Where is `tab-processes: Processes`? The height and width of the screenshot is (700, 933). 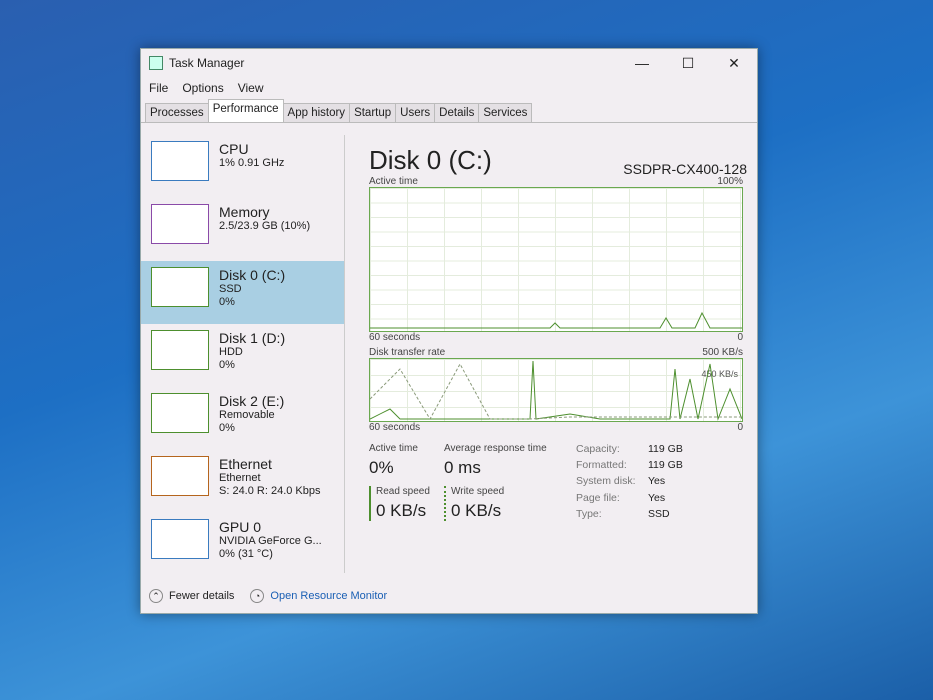 tab-processes: Processes is located at coordinates (177, 112).